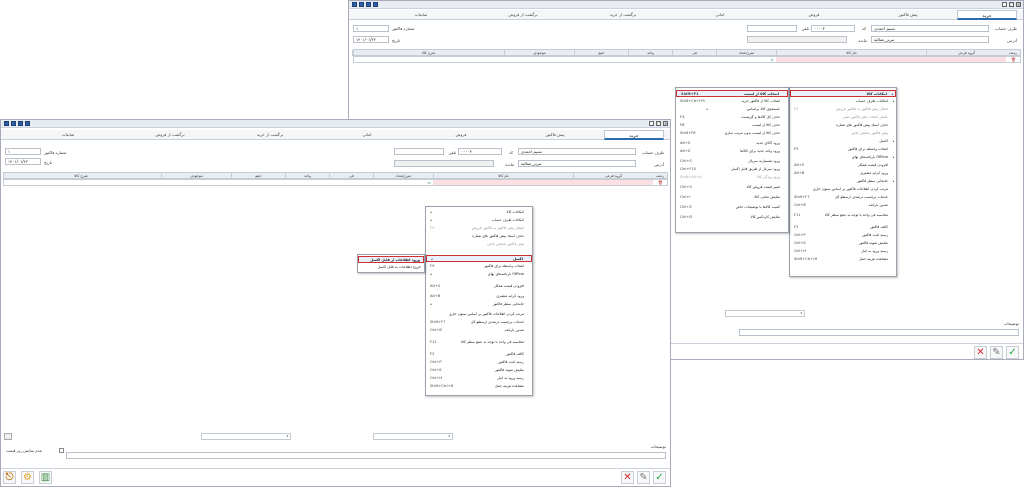  Describe the element at coordinates (732, 169) in the screenshot. I see `menu-item: ورود سریال از طریق فایل اکسل Ctrl+F10` at that location.